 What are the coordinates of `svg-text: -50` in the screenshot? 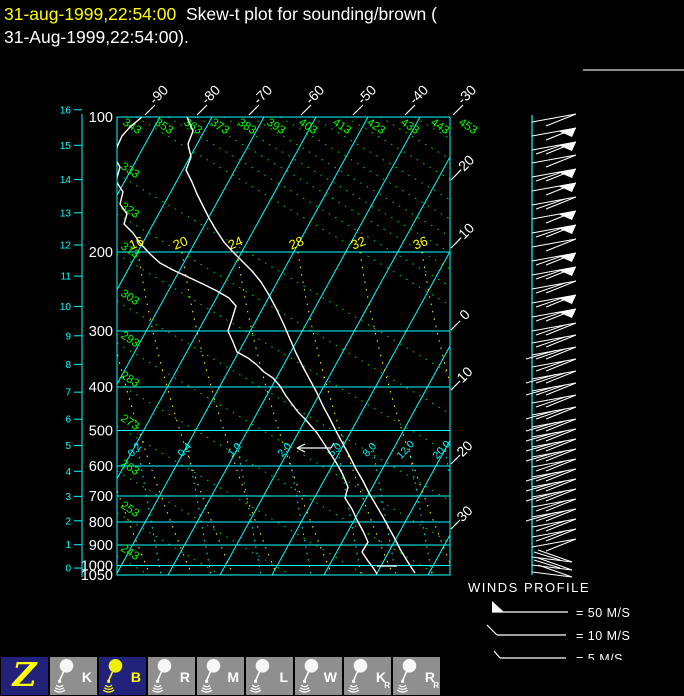 It's located at (367, 95).